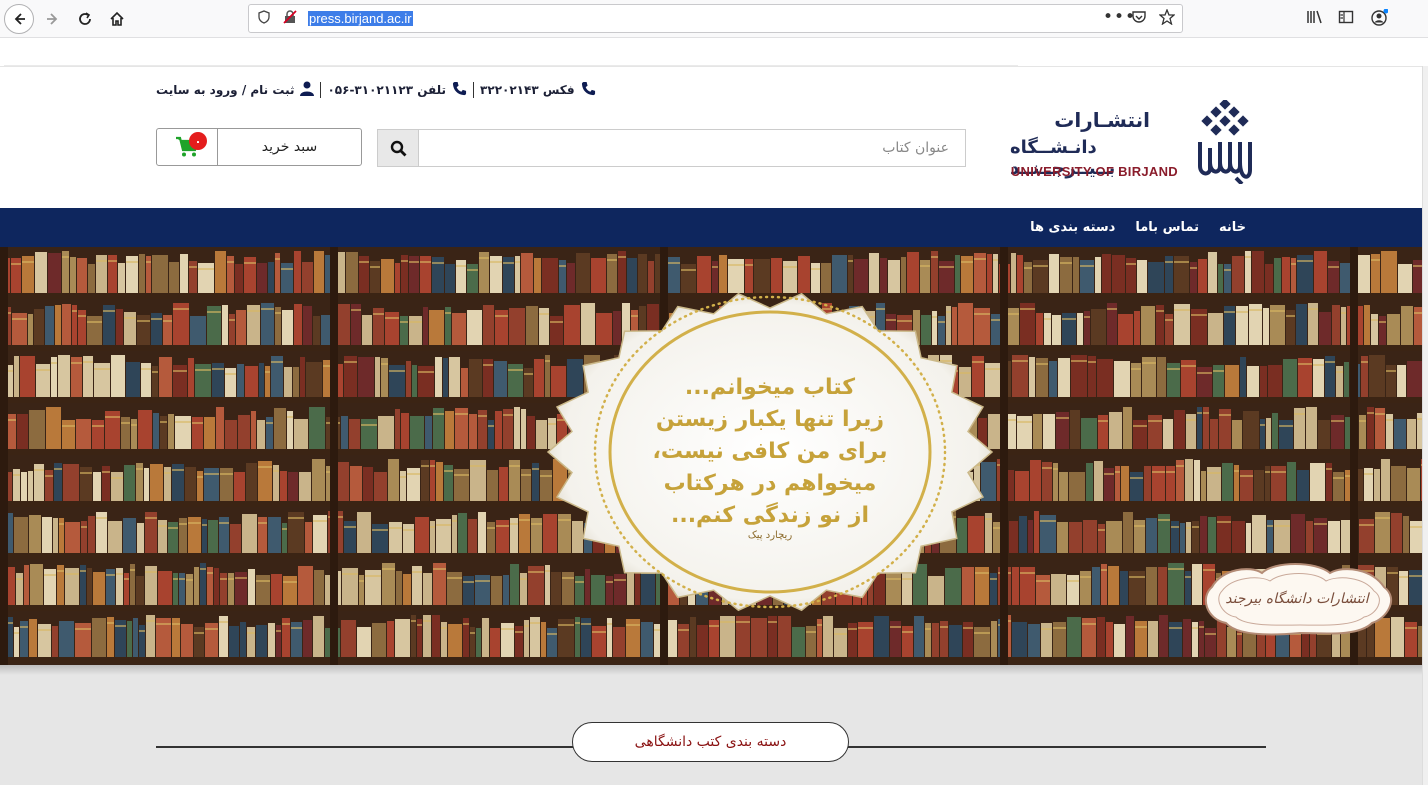 This screenshot has height=785, width=1428. I want to click on nav-menu: خانه تماس باما دسته بندی ها, so click(1138, 227).